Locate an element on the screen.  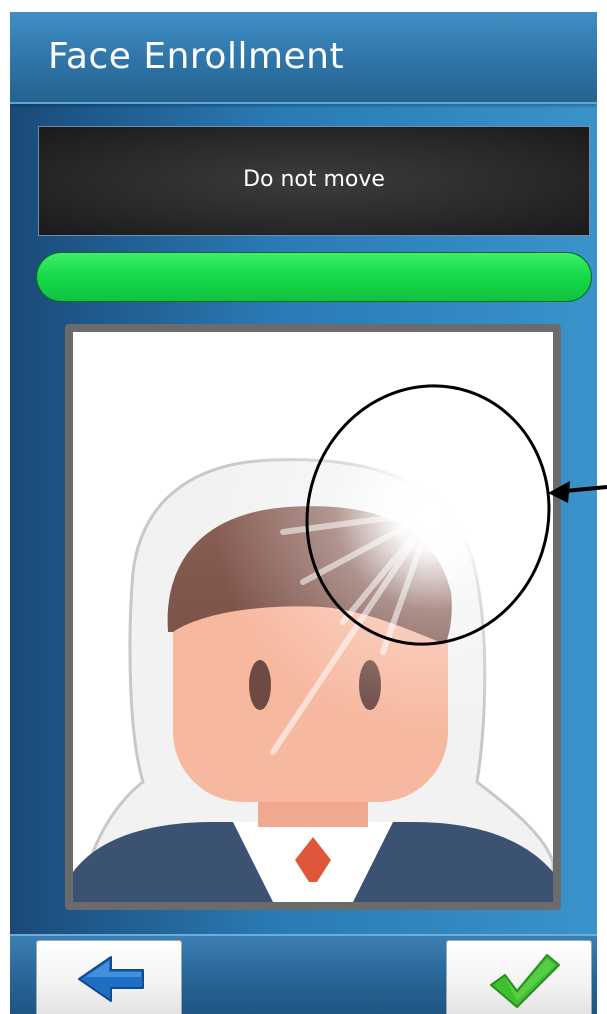
progress-fill is located at coordinates (314, 277).